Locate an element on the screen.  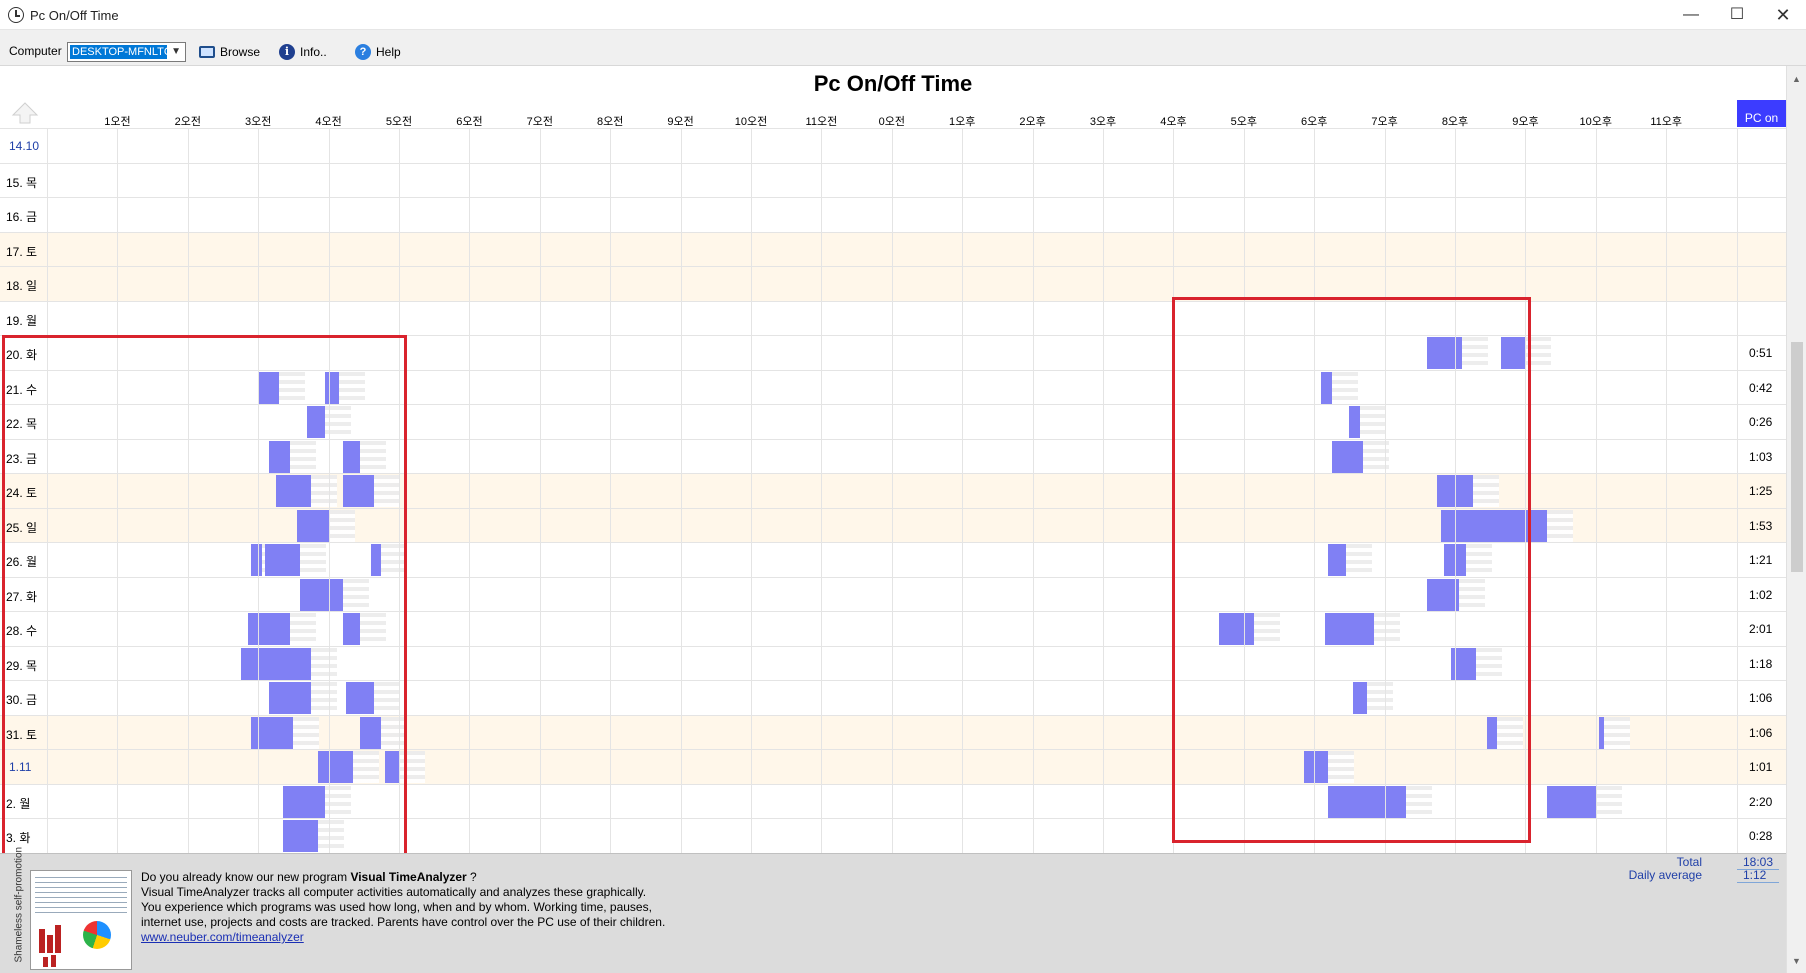
day-label: 18. 일 is located at coordinates (22, 286).